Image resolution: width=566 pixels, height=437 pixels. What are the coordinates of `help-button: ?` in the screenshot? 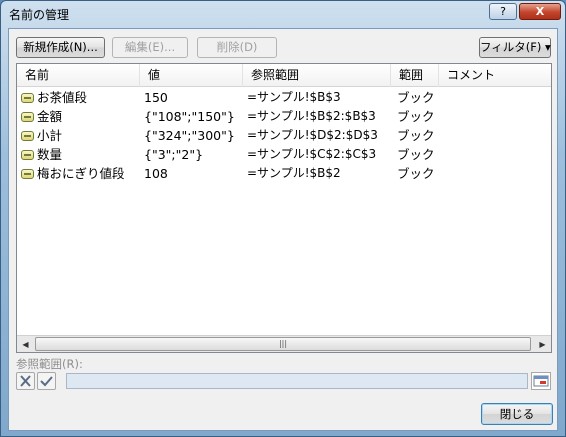 It's located at (503, 11).